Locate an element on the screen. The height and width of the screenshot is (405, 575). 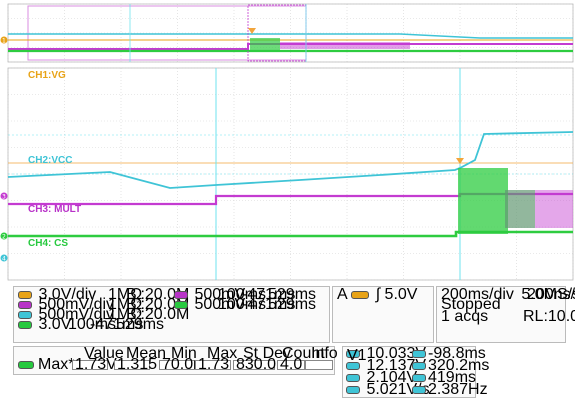
trigger-panel: A ∫ 5.0V is located at coordinates (383, 314).